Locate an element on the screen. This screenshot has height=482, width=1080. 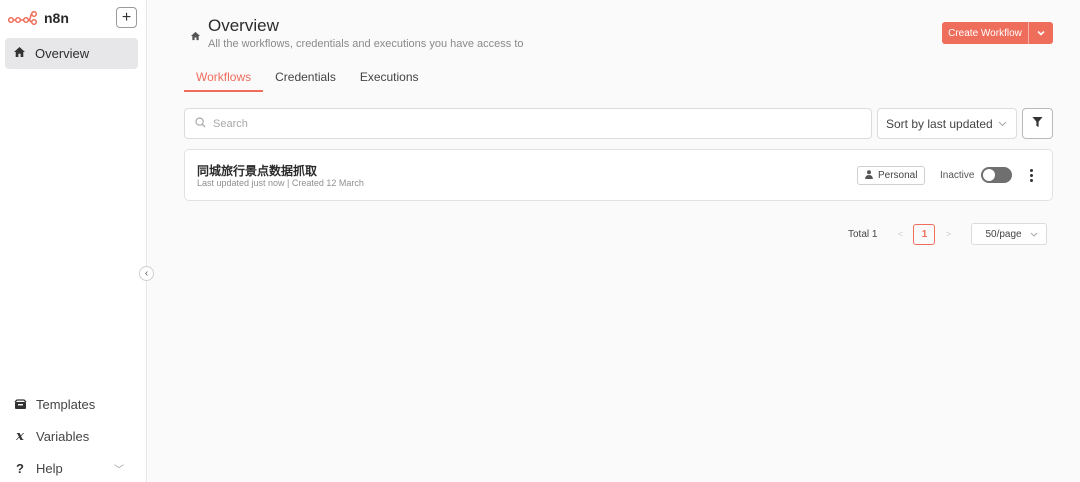
create-workflow-label: Create Workflow is located at coordinates (985, 33).